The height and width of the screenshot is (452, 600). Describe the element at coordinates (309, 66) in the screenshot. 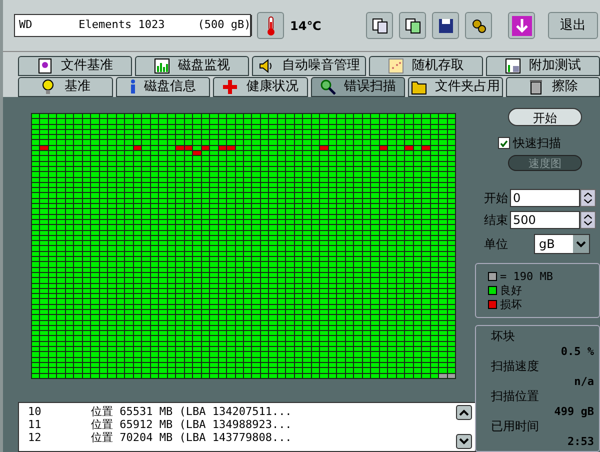

I see `tab: 自动噪音管理` at that location.